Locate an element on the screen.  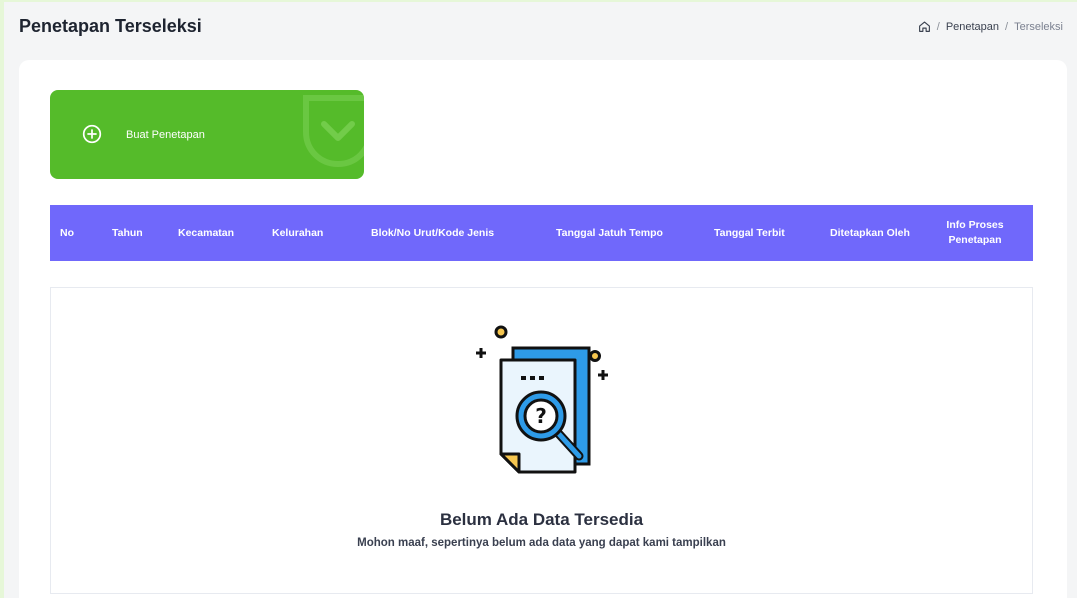
col-header-info-proses: Info Proses Penetapan is located at coordinates (975, 233).